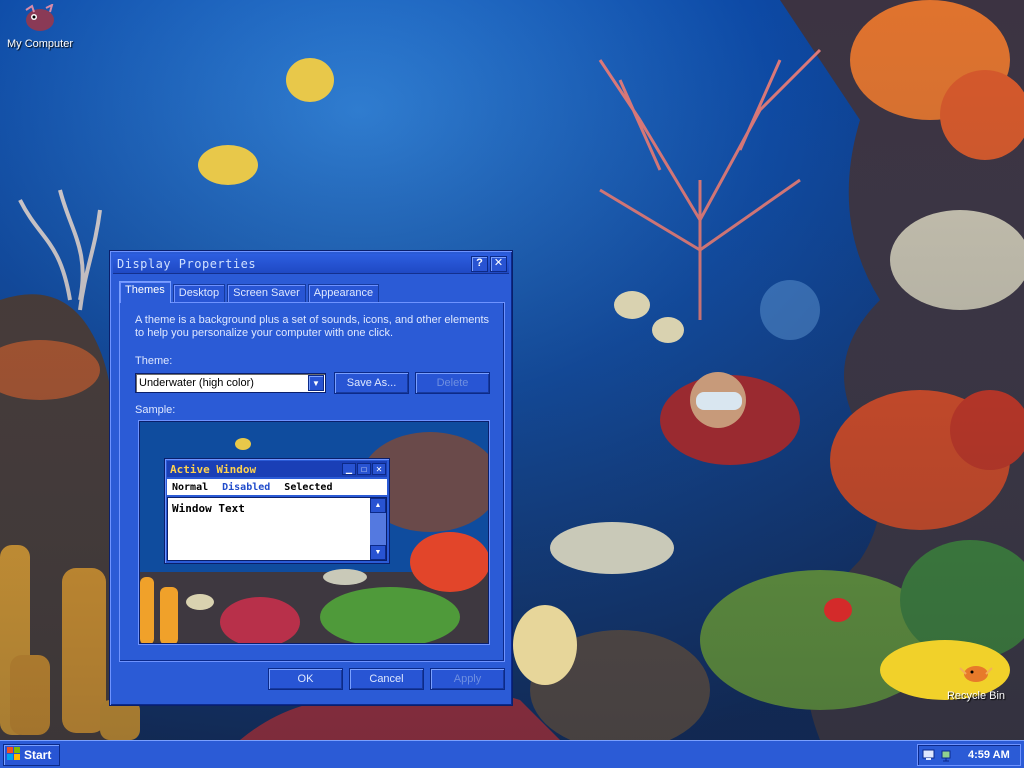  Describe the element at coordinates (498, 263) in the screenshot. I see `close-button: ✕` at that location.